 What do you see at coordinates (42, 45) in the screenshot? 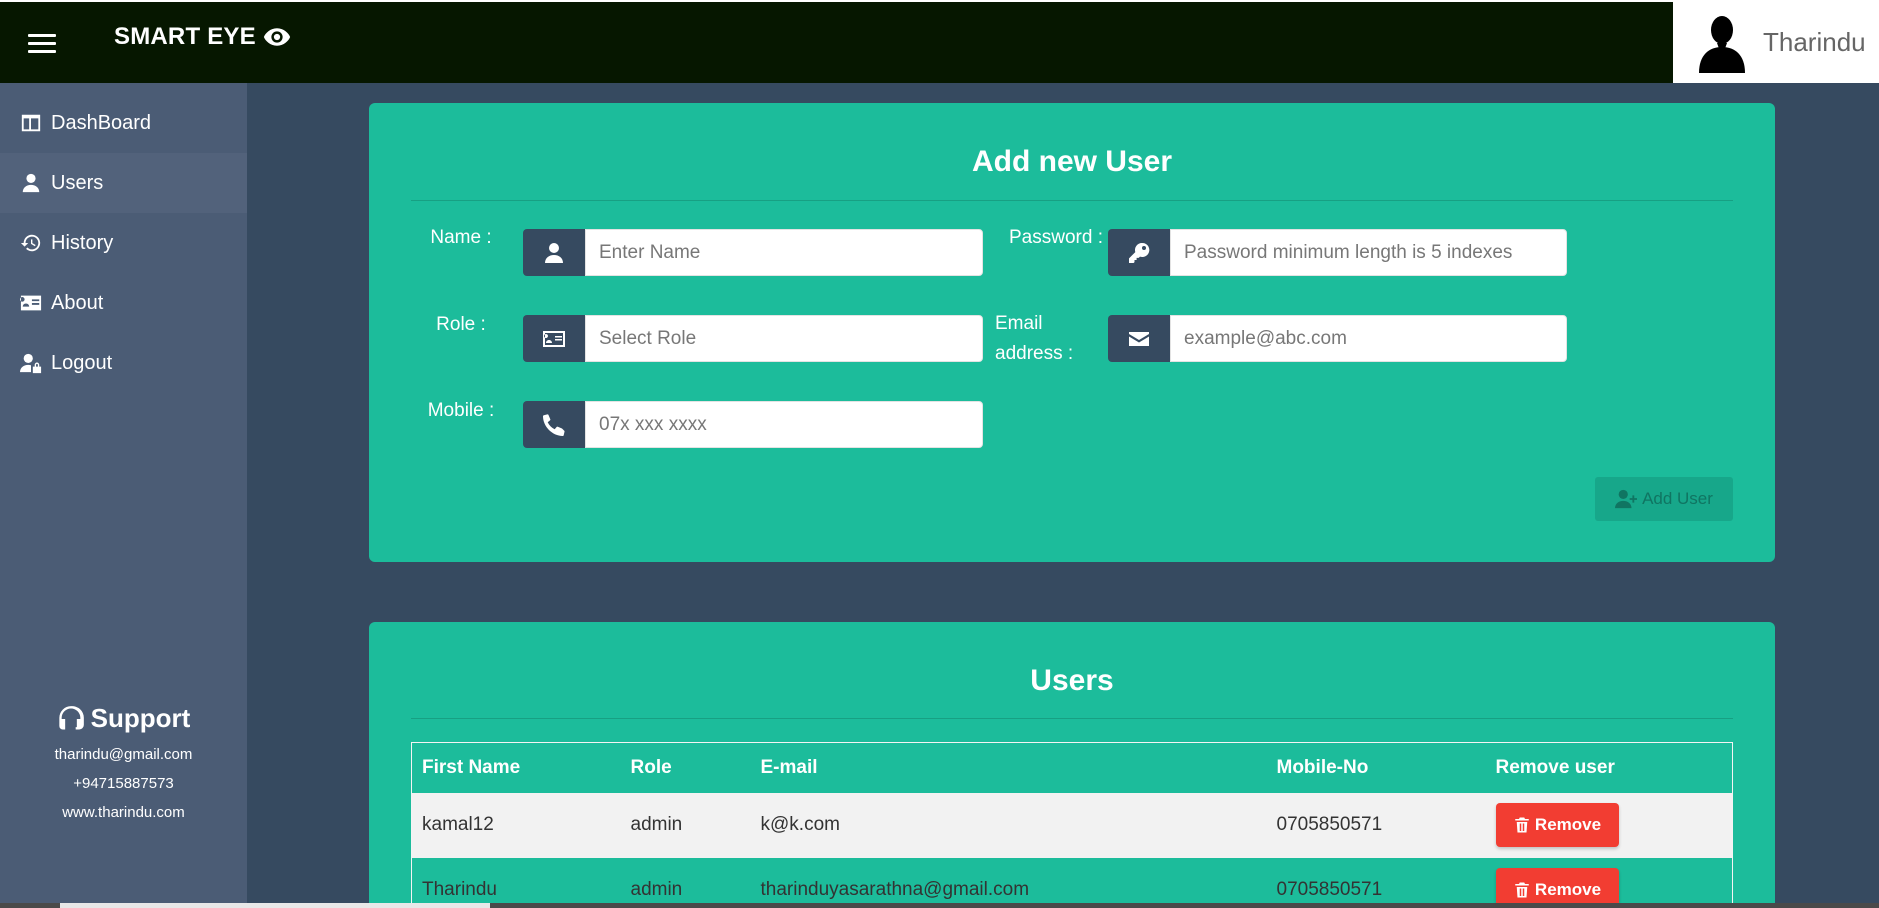
I see `hamburger-menu-icon` at bounding box center [42, 45].